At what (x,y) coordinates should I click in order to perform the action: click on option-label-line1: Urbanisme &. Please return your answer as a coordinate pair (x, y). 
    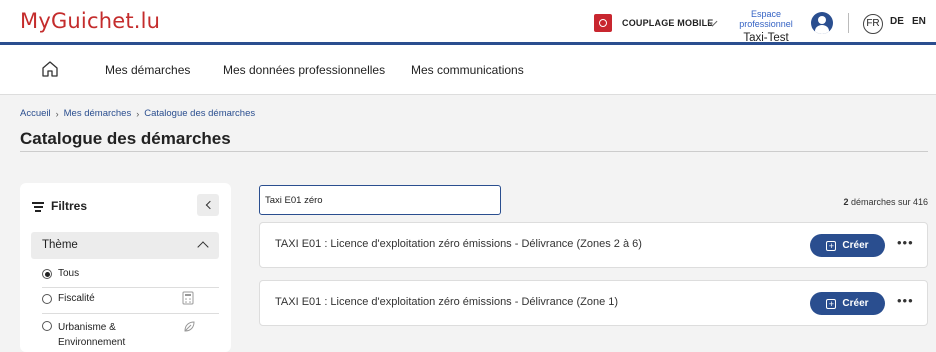
    Looking at the image, I should click on (87, 327).